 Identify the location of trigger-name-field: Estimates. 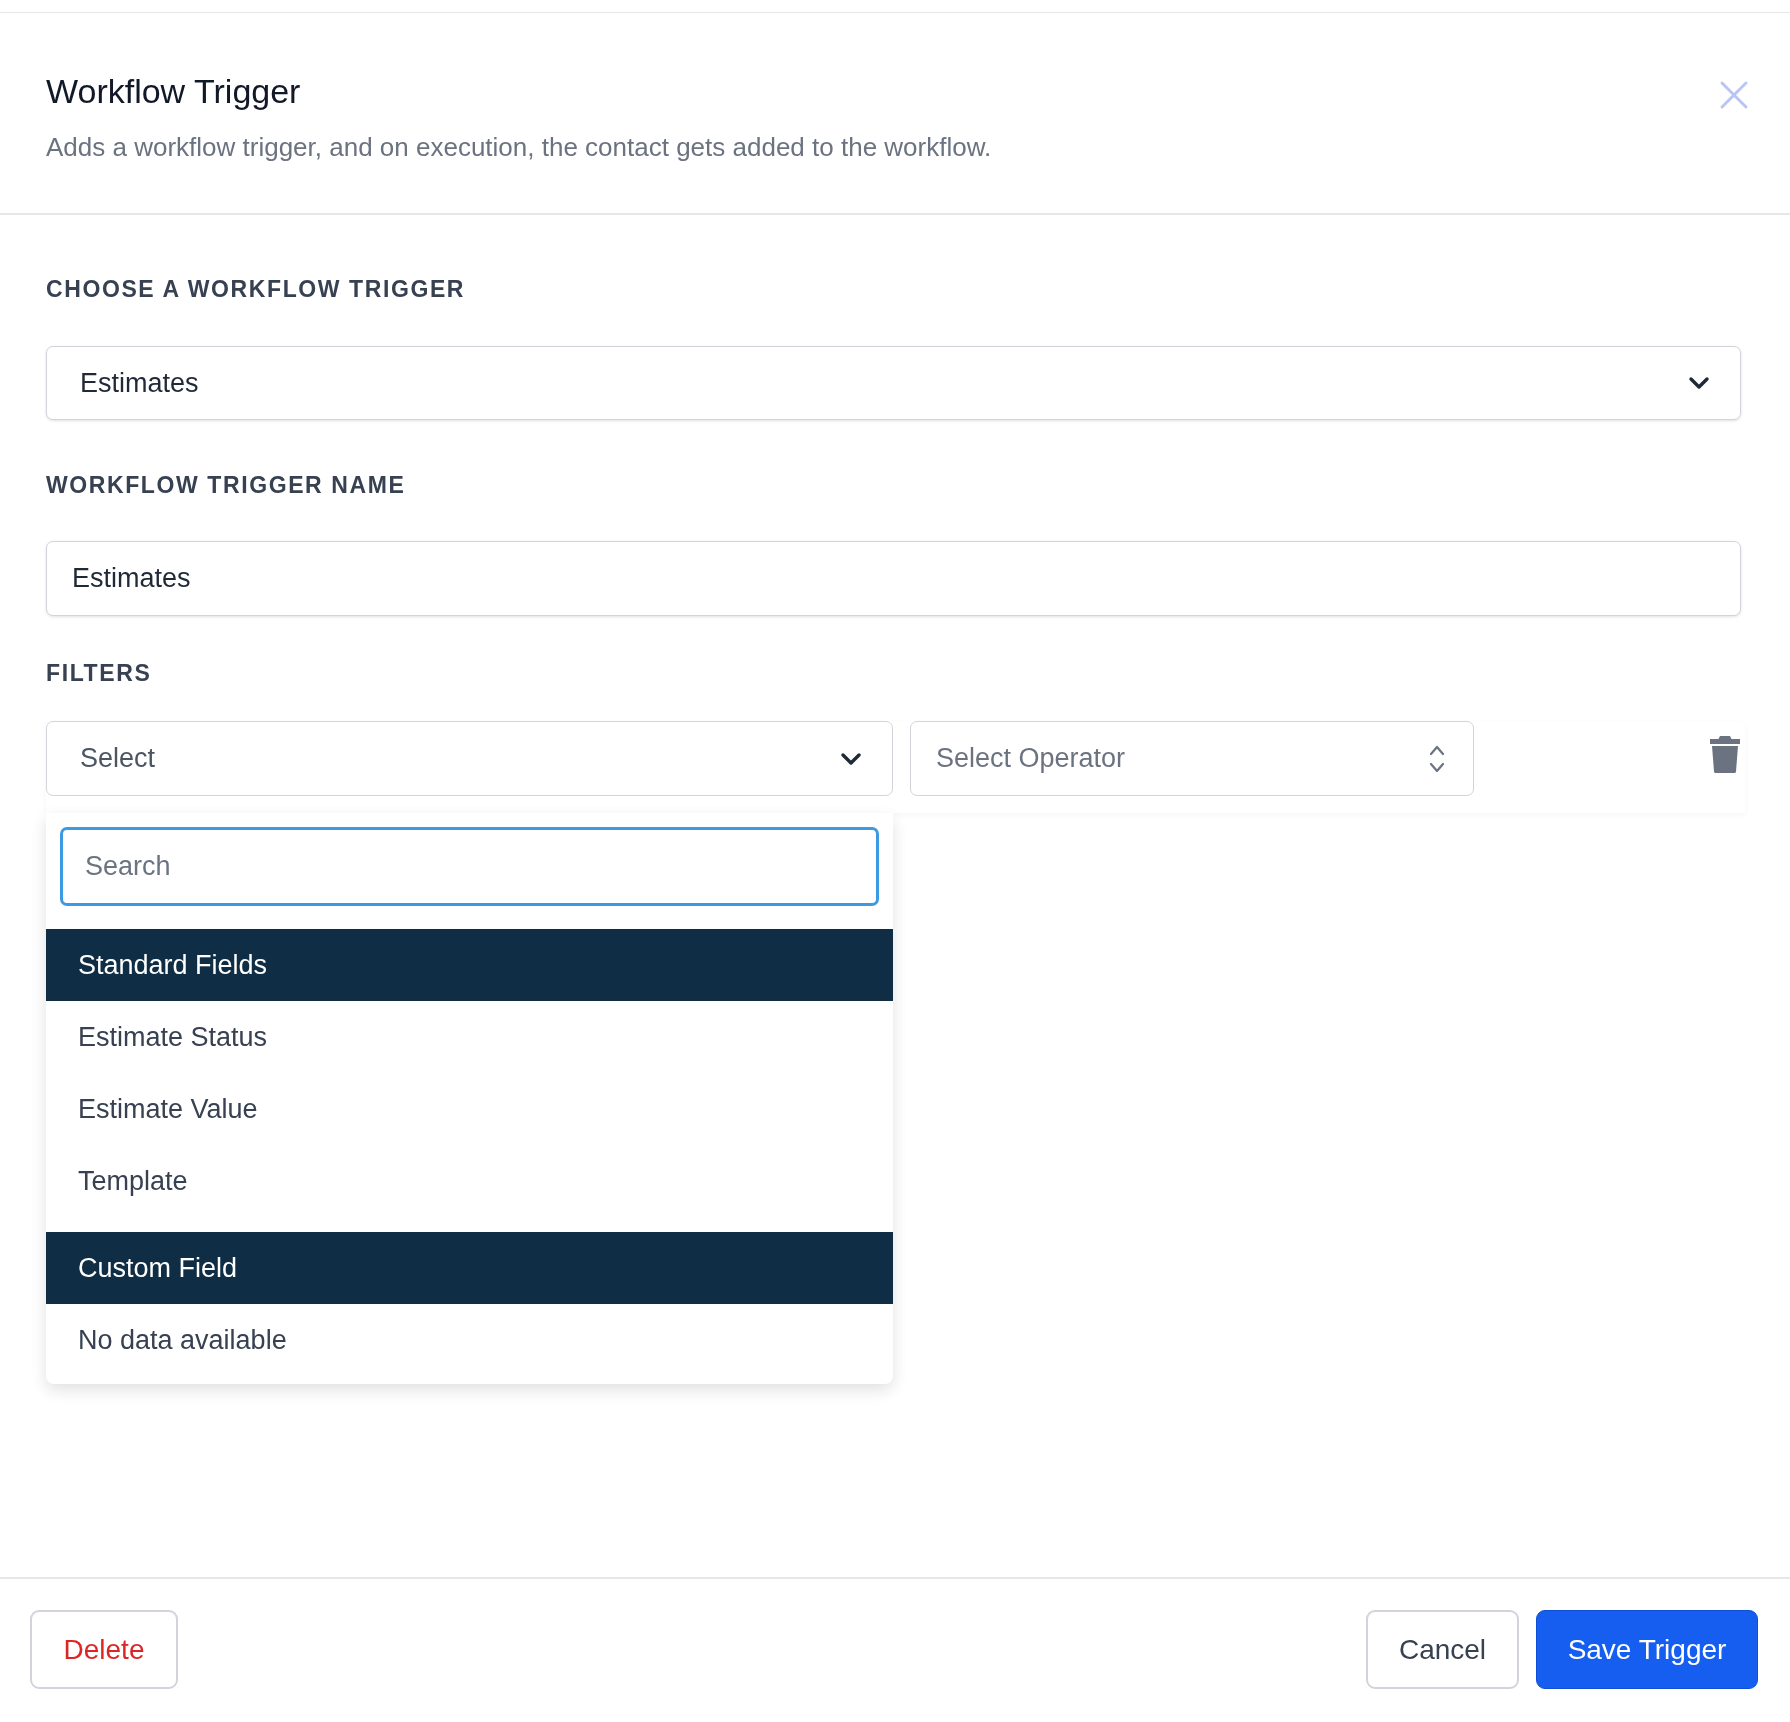
(893, 578).